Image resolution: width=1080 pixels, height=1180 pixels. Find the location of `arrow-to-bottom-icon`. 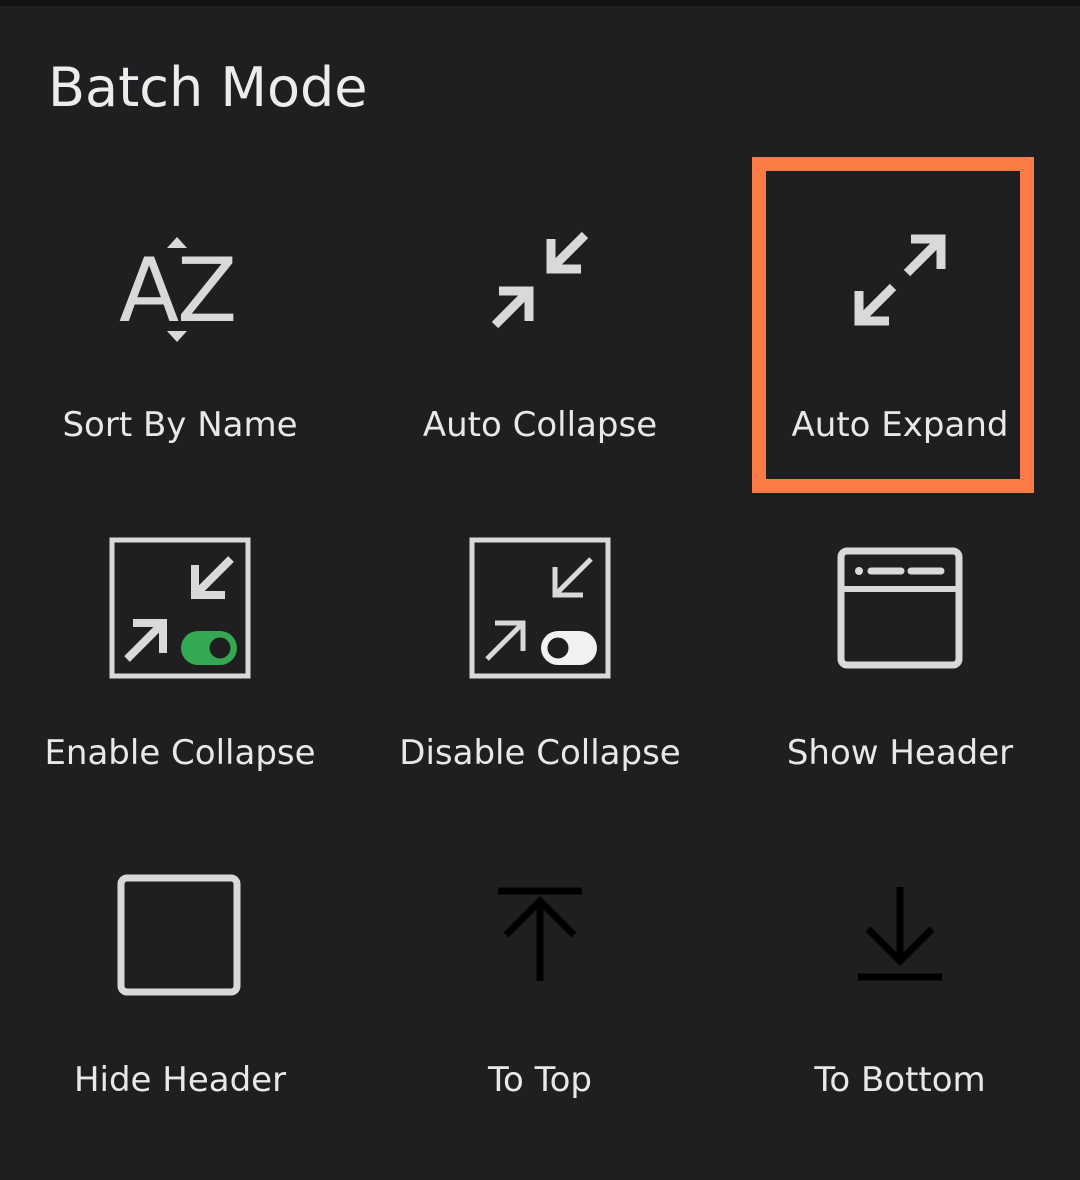

arrow-to-bottom-icon is located at coordinates (900, 935).